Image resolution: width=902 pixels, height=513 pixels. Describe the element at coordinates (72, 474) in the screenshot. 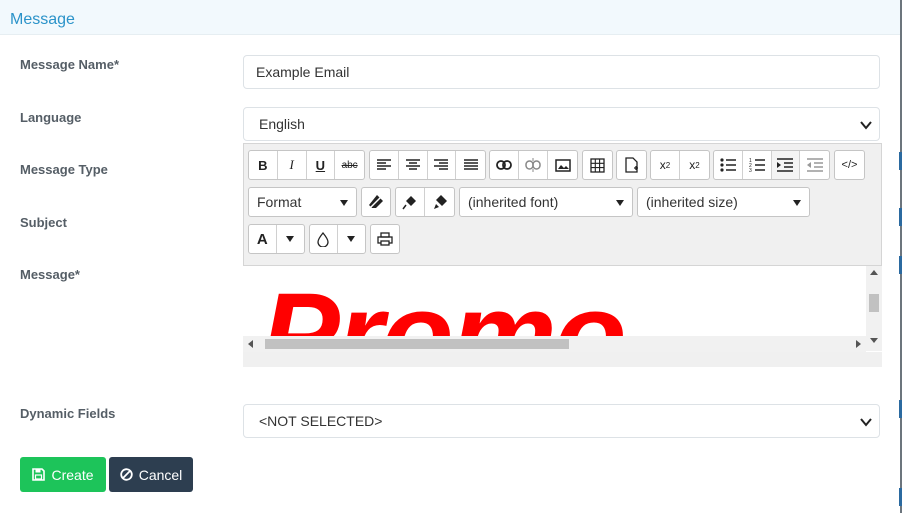

I see `create-label: Create` at that location.